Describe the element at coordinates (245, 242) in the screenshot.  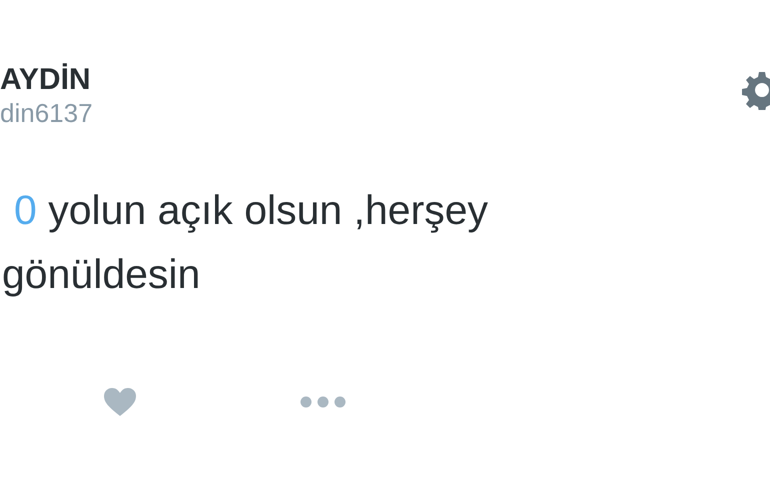
I see `tweet-text: 0 yolun açık olsun ,herşey gönüldesin` at that location.